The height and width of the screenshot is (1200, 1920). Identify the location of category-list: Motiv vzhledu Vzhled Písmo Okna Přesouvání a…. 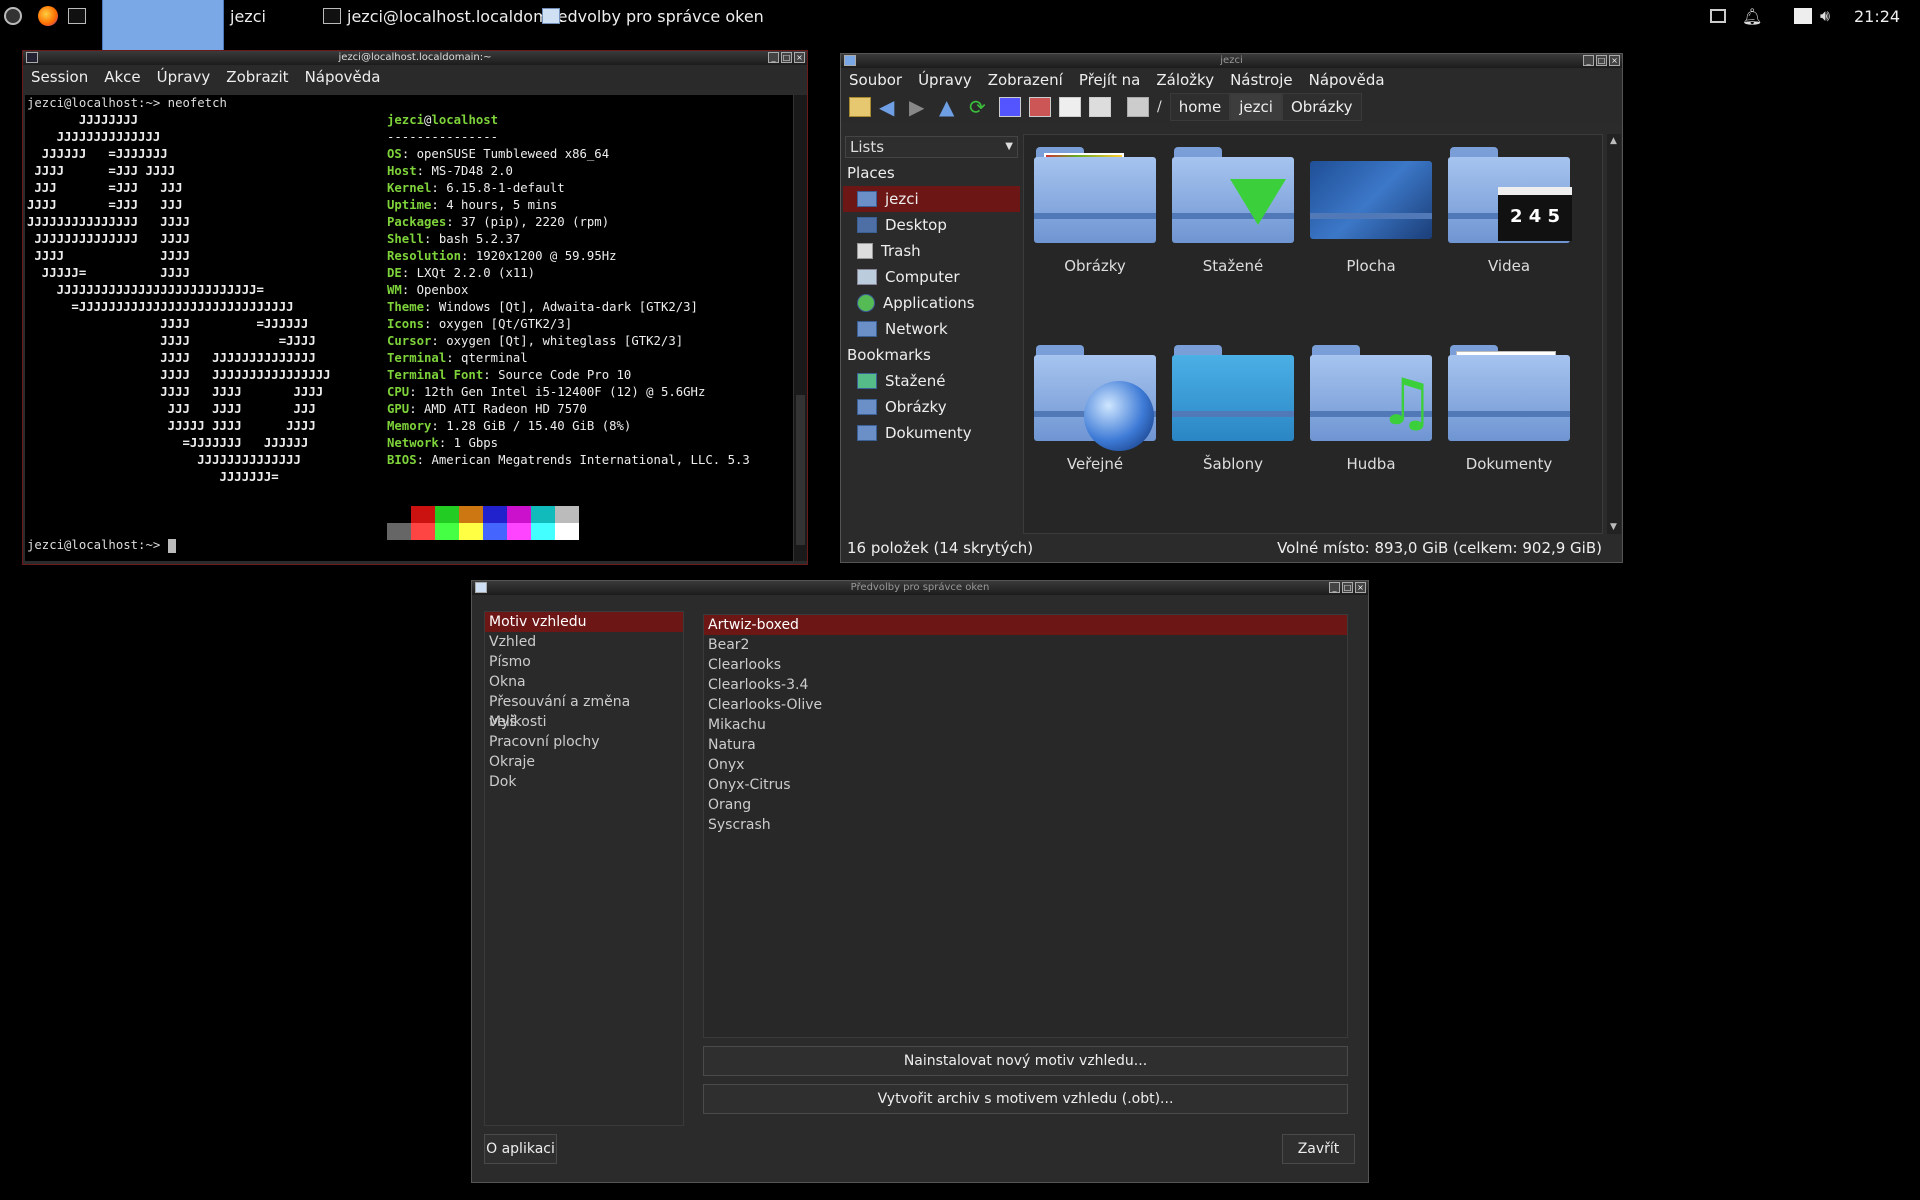
(584, 868).